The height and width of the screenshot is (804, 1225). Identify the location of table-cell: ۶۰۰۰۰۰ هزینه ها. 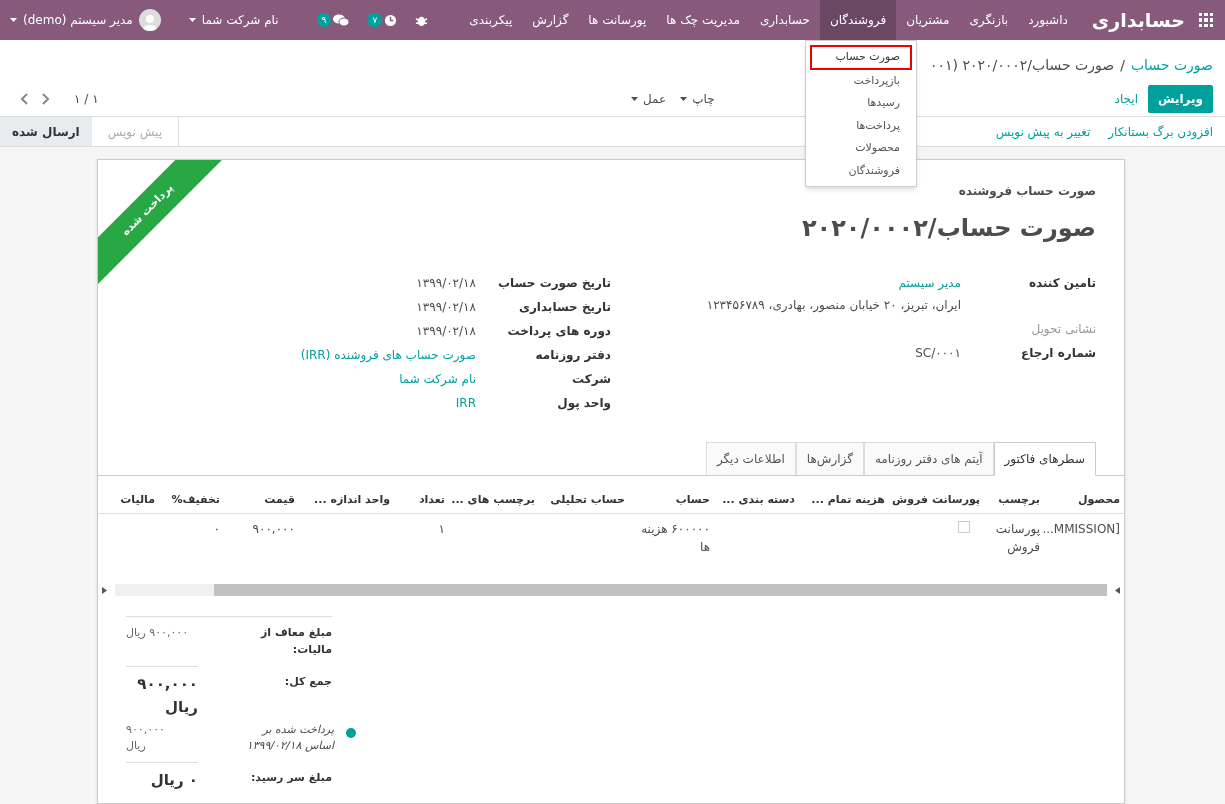
(675, 537).